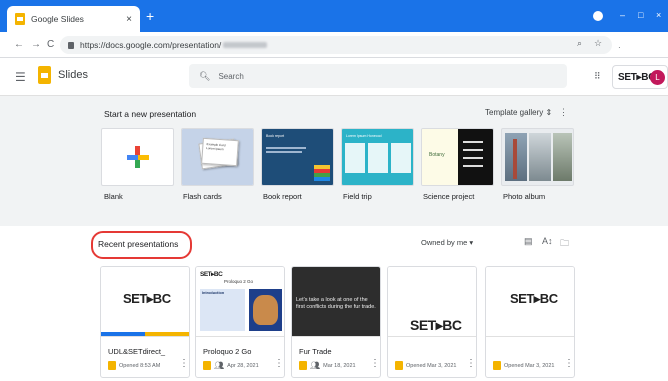 This screenshot has height=381, width=668. I want to click on doc-opened: Apr 28, 2021, so click(243, 365).